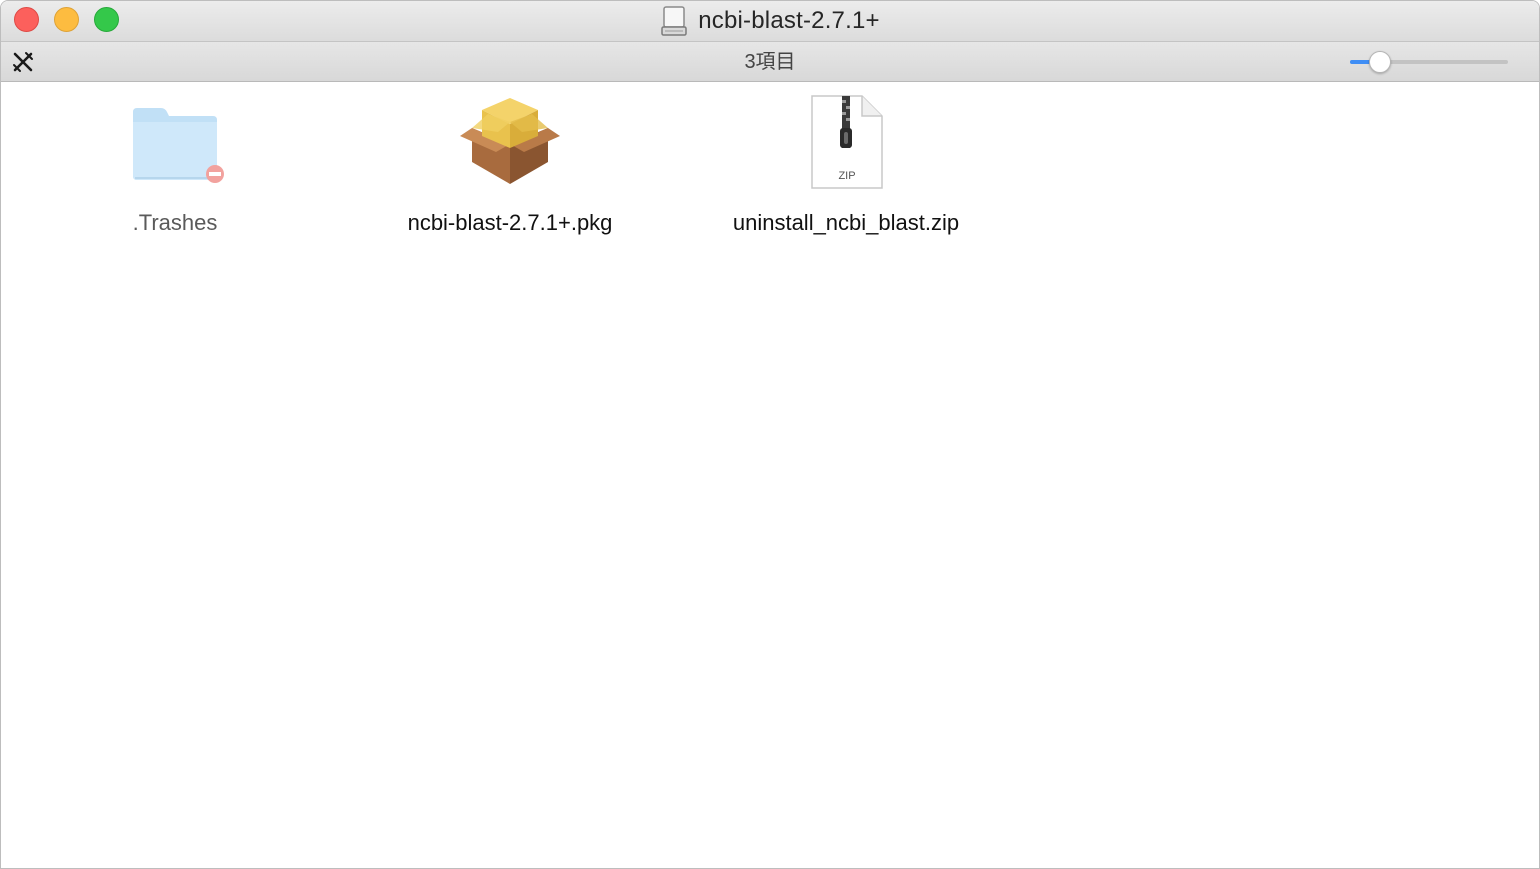 This screenshot has height=869, width=1540. I want to click on file-name: uninstall_ncbi_blast.zip, so click(846, 223).